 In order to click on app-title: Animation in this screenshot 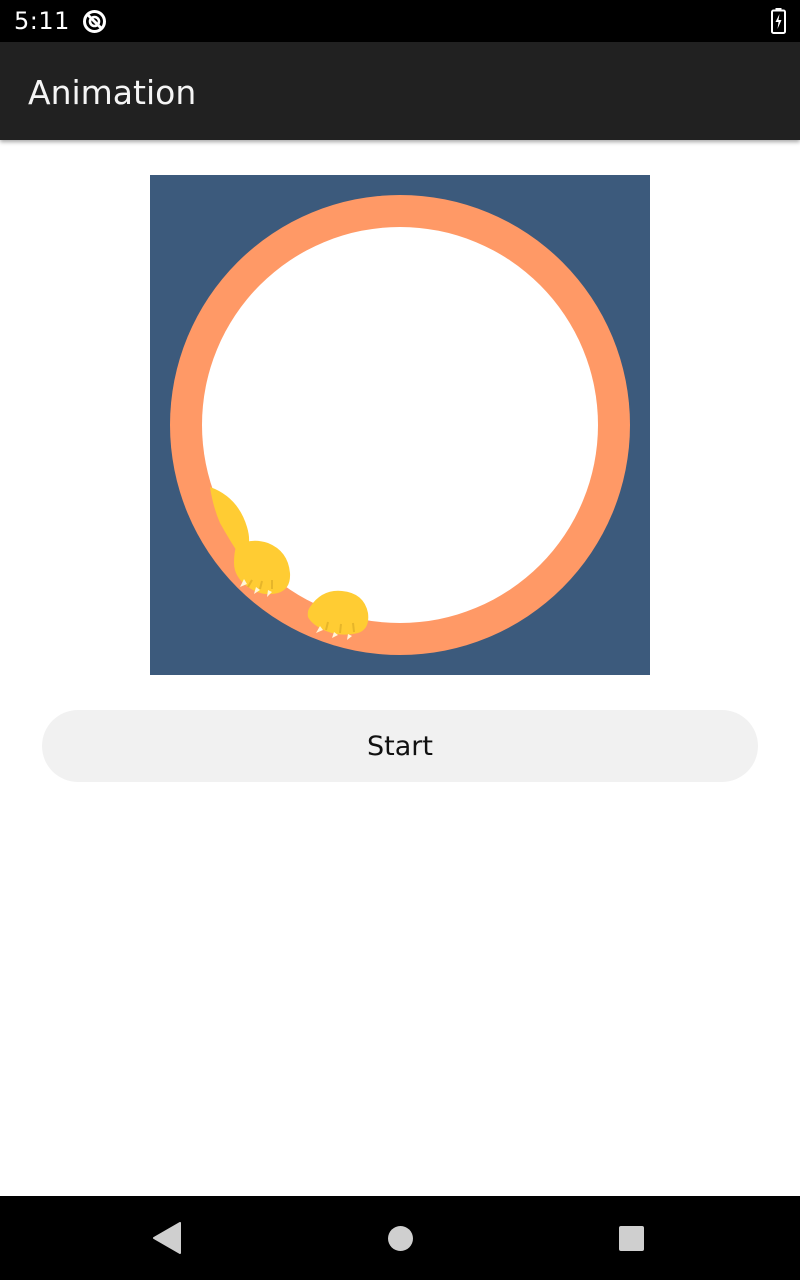, I will do `click(112, 92)`.